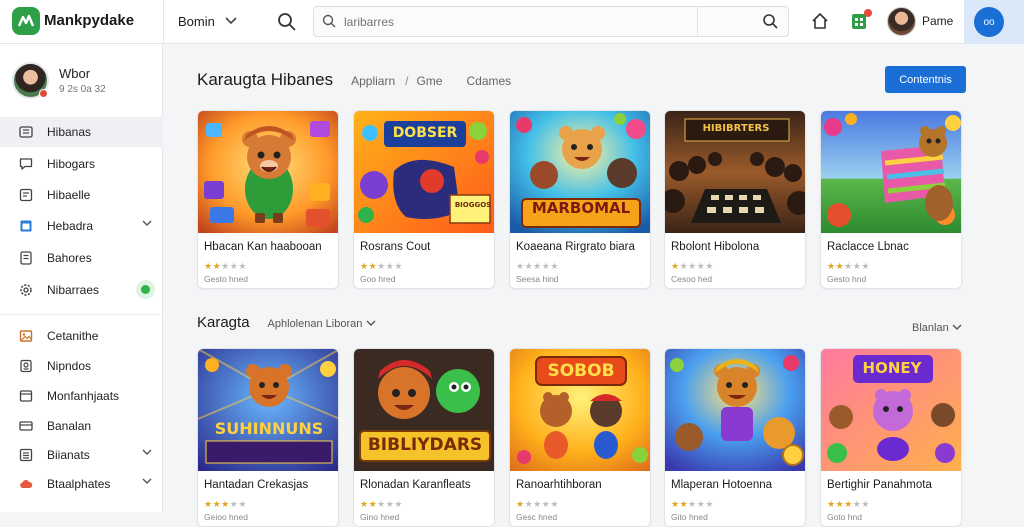  Describe the element at coordinates (429, 81) in the screenshot. I see `breadcrumb-link: Gme` at that location.